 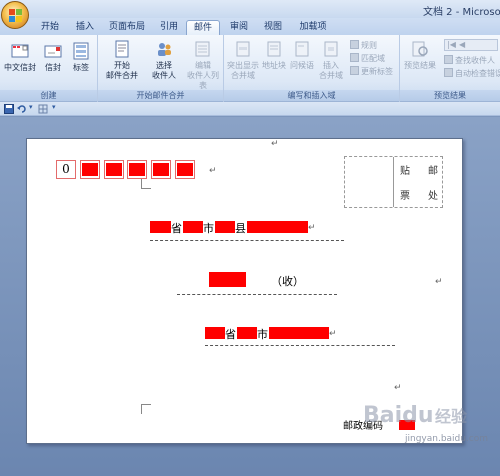 What do you see at coordinates (122, 60) in the screenshot?
I see `start-mail-merge-button: 开始 邮件合并` at bounding box center [122, 60].